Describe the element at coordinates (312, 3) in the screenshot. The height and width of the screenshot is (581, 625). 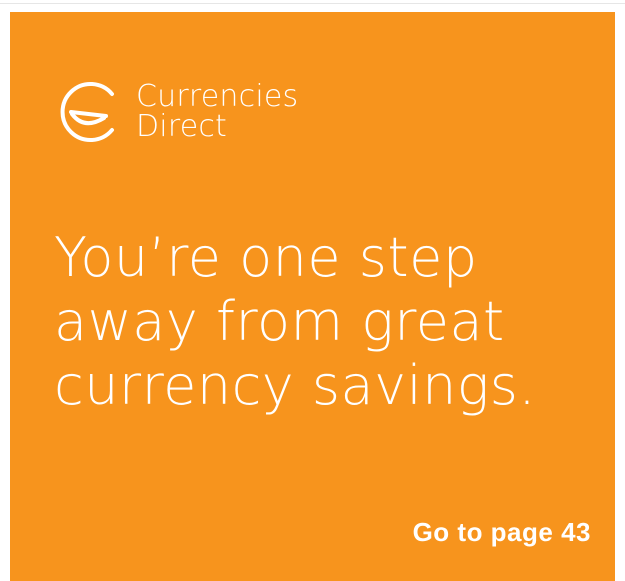
I see `top-divider` at that location.